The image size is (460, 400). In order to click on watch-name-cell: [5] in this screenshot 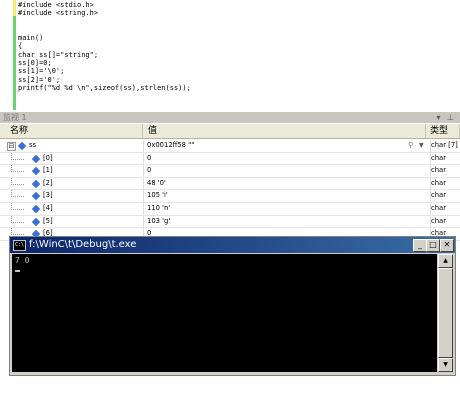, I will do `click(72, 221)`.